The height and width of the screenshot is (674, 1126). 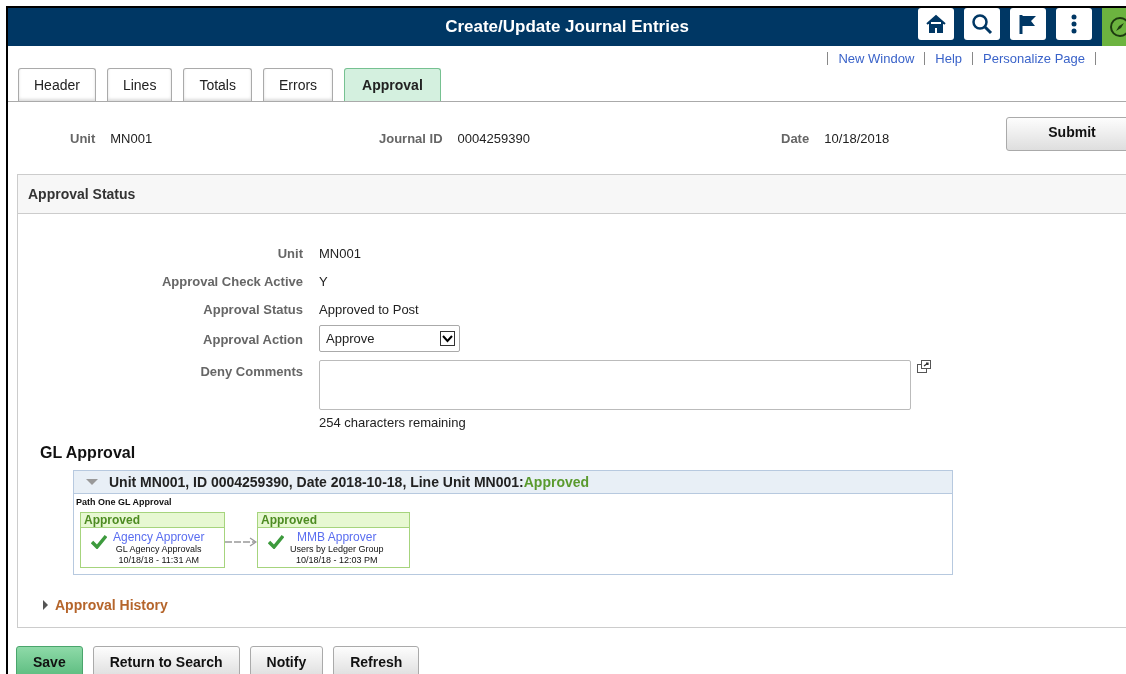 I want to click on submit-button: Submit, so click(x=1066, y=134).